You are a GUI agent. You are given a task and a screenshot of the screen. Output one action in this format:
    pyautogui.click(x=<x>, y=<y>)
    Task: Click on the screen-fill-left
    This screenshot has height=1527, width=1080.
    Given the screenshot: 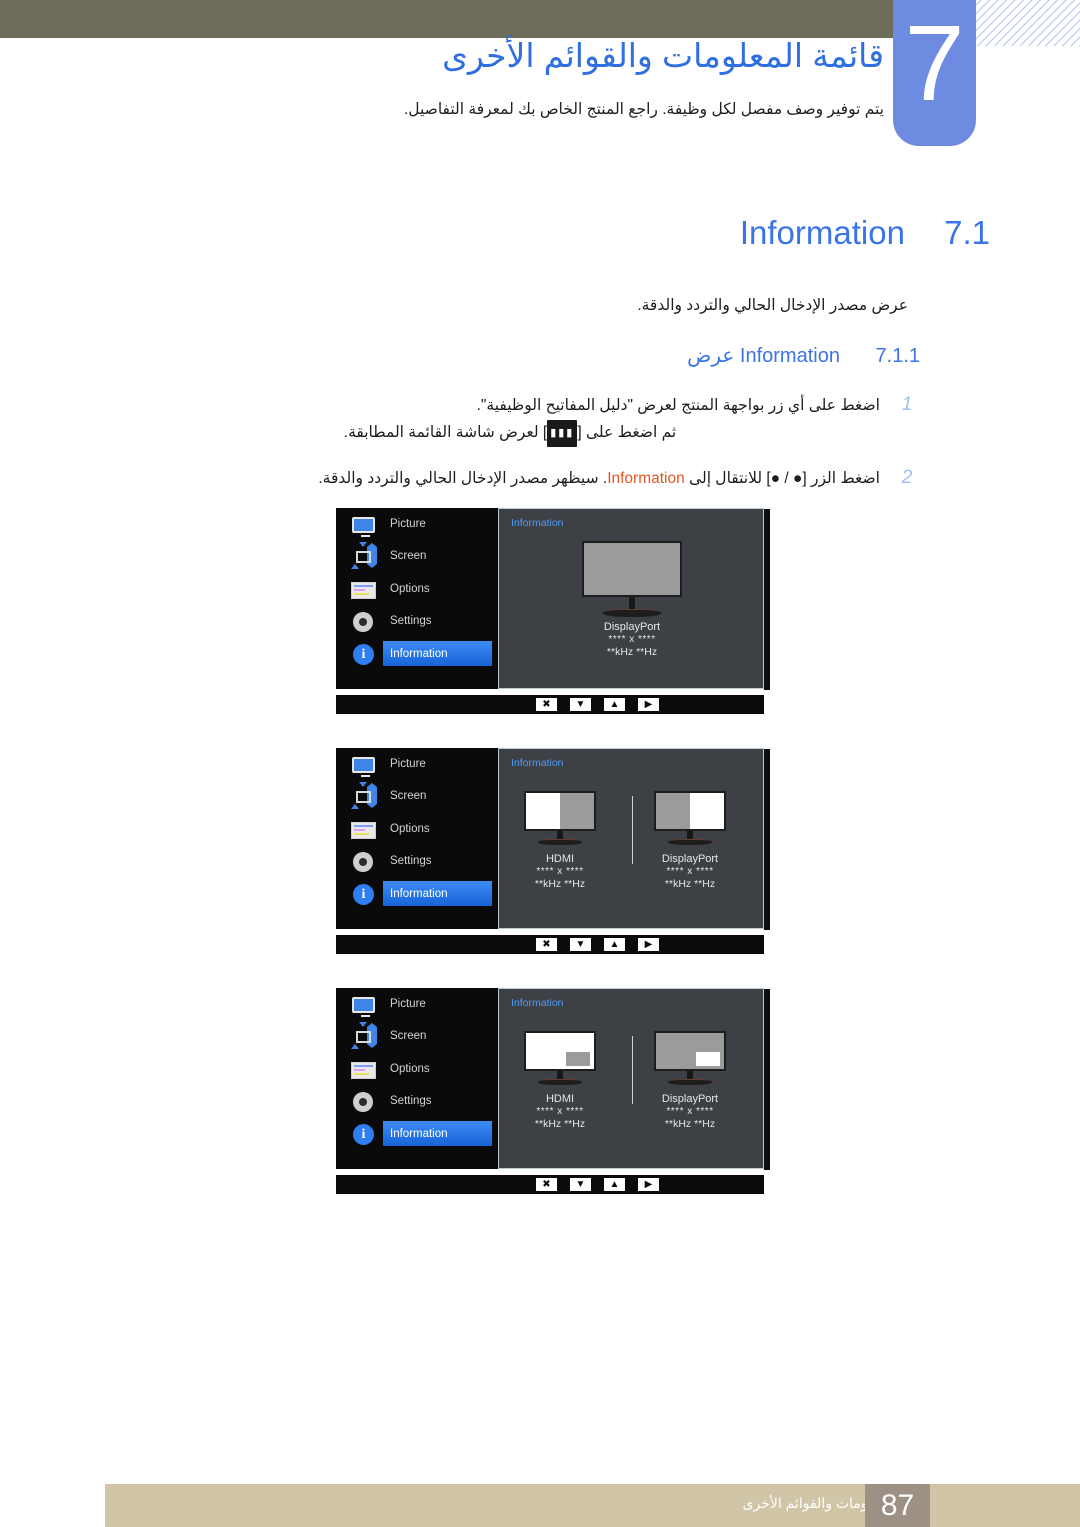 What is the action you would take?
    pyautogui.click(x=543, y=811)
    